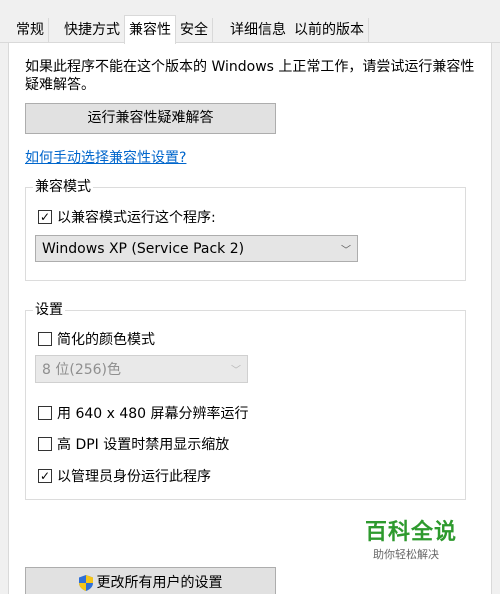 Image resolution: width=500 pixels, height=594 pixels. Describe the element at coordinates (30, 30) in the screenshot. I see `tab-general: 常规` at that location.